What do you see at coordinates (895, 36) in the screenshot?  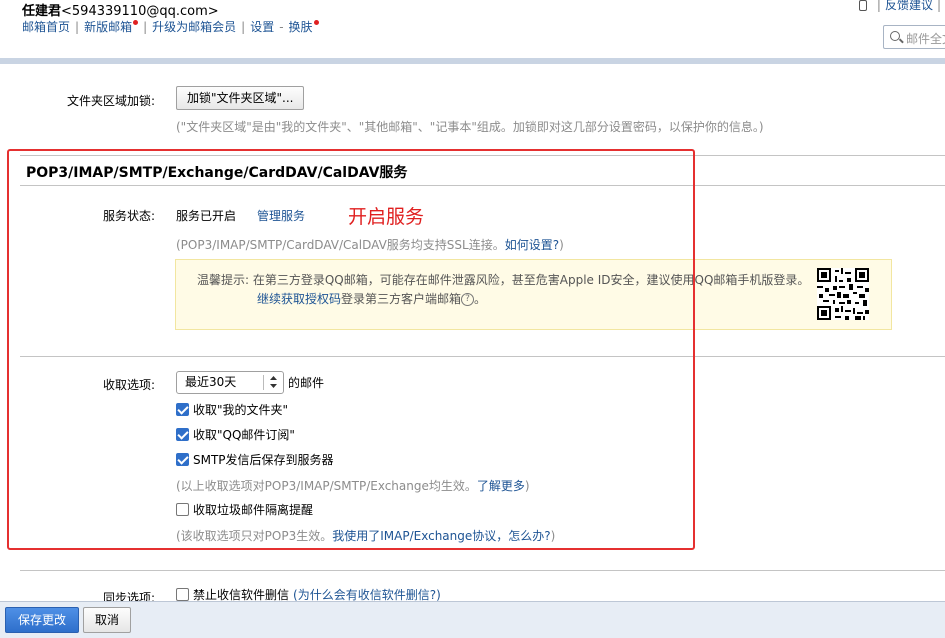 I see `search-icon` at bounding box center [895, 36].